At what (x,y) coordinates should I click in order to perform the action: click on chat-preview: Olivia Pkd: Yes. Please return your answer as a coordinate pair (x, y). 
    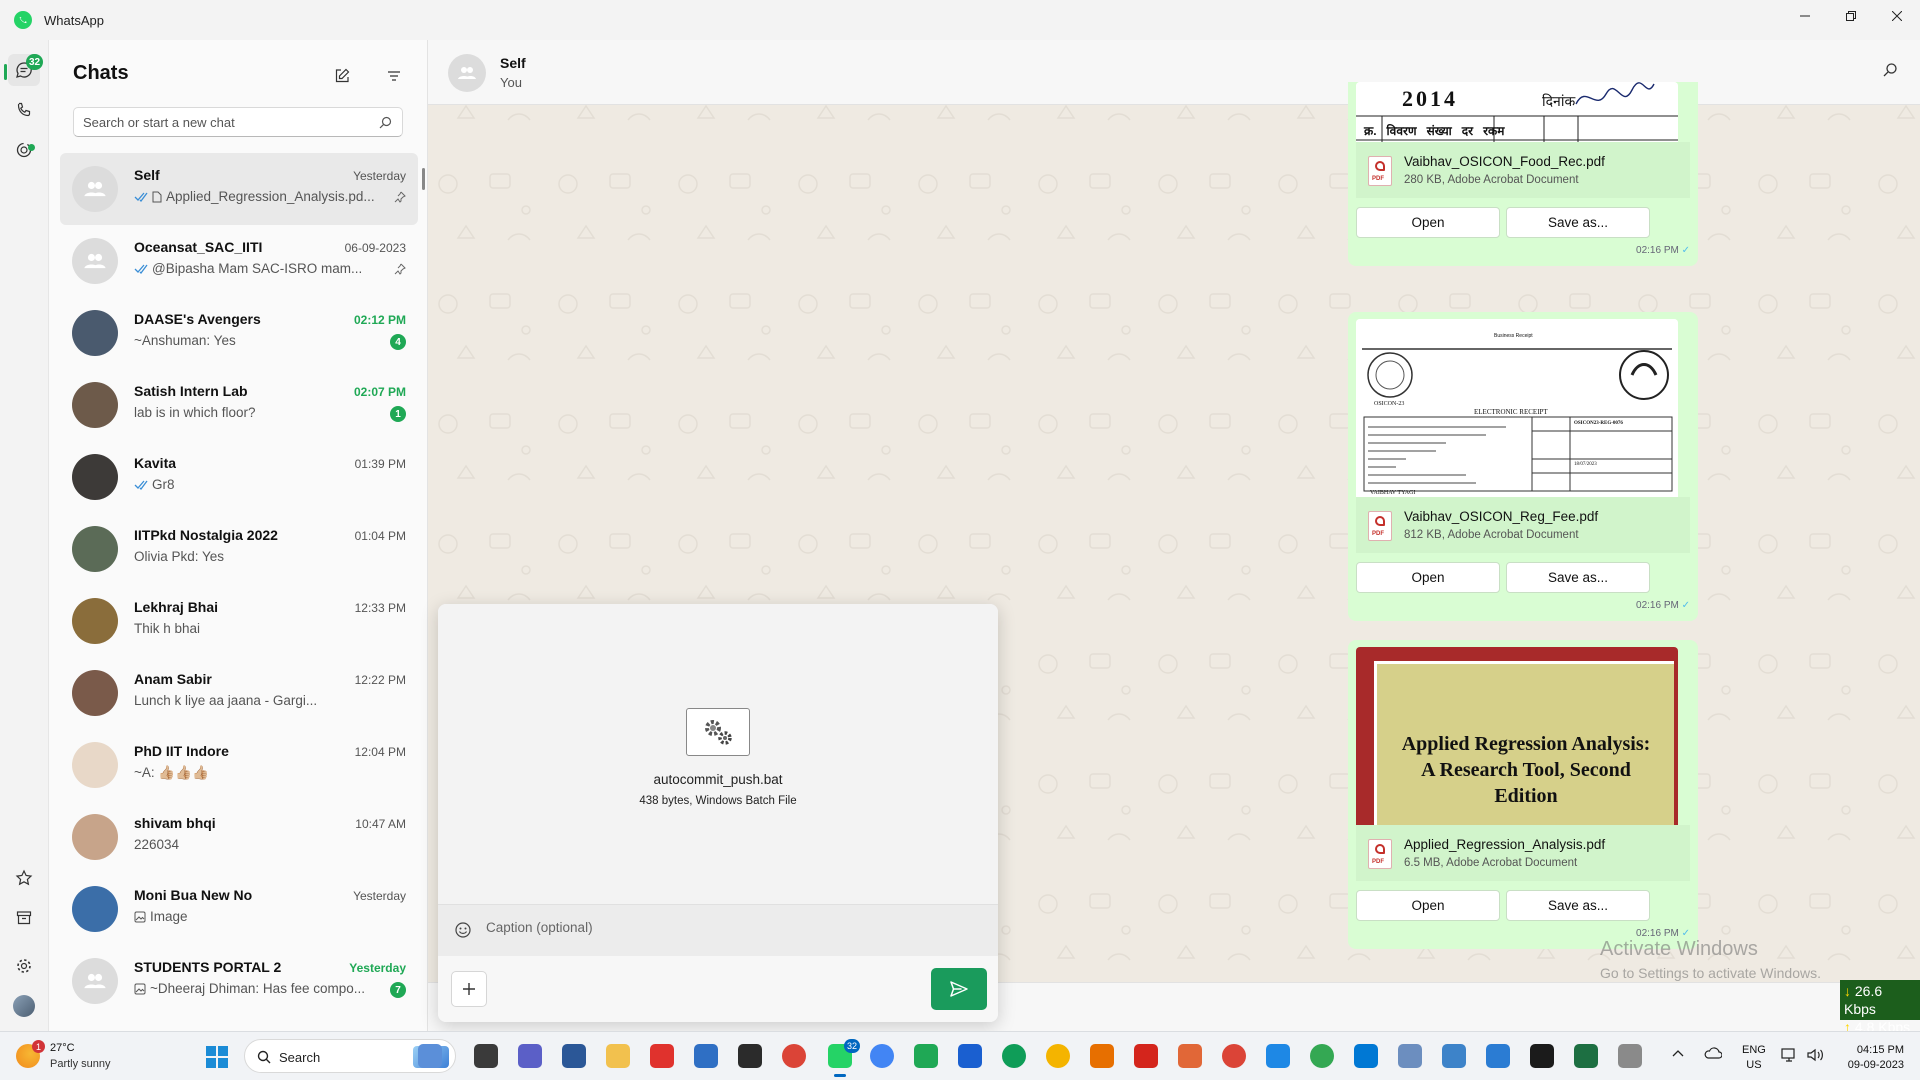
    Looking at the image, I should click on (179, 556).